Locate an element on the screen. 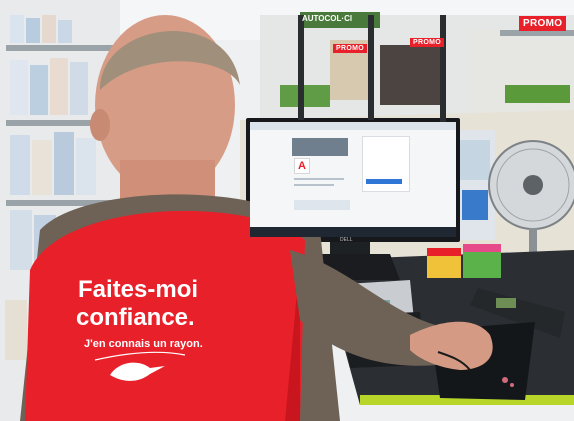 The height and width of the screenshot is (421, 574). content-block is located at coordinates (322, 205).